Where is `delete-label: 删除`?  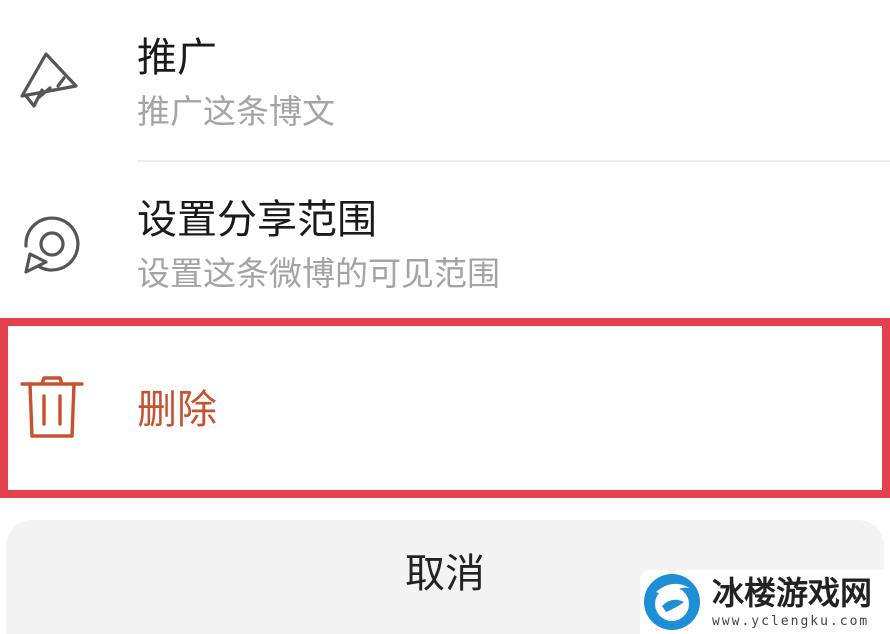 delete-label: 删除 is located at coordinates (177, 410).